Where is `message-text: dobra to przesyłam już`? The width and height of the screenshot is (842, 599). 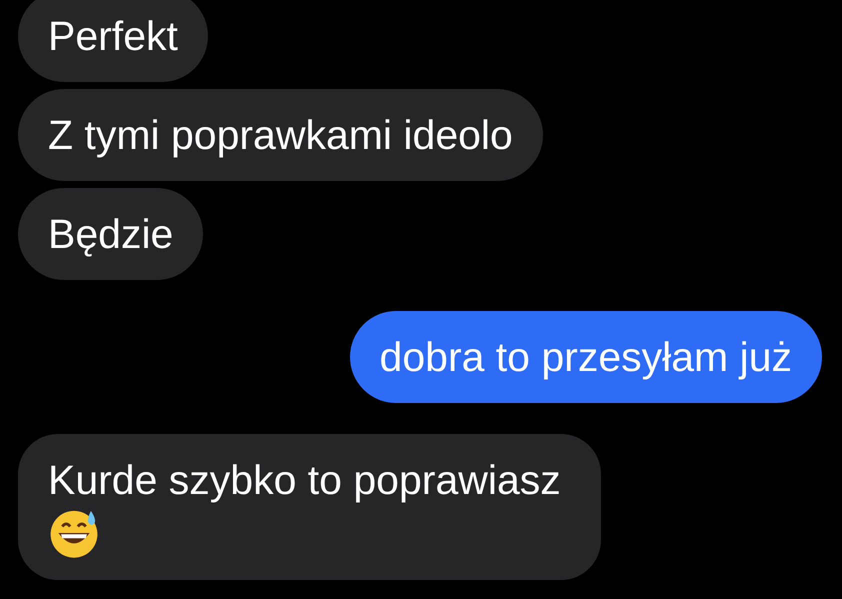 message-text: dobra to przesyłam już is located at coordinates (586, 357).